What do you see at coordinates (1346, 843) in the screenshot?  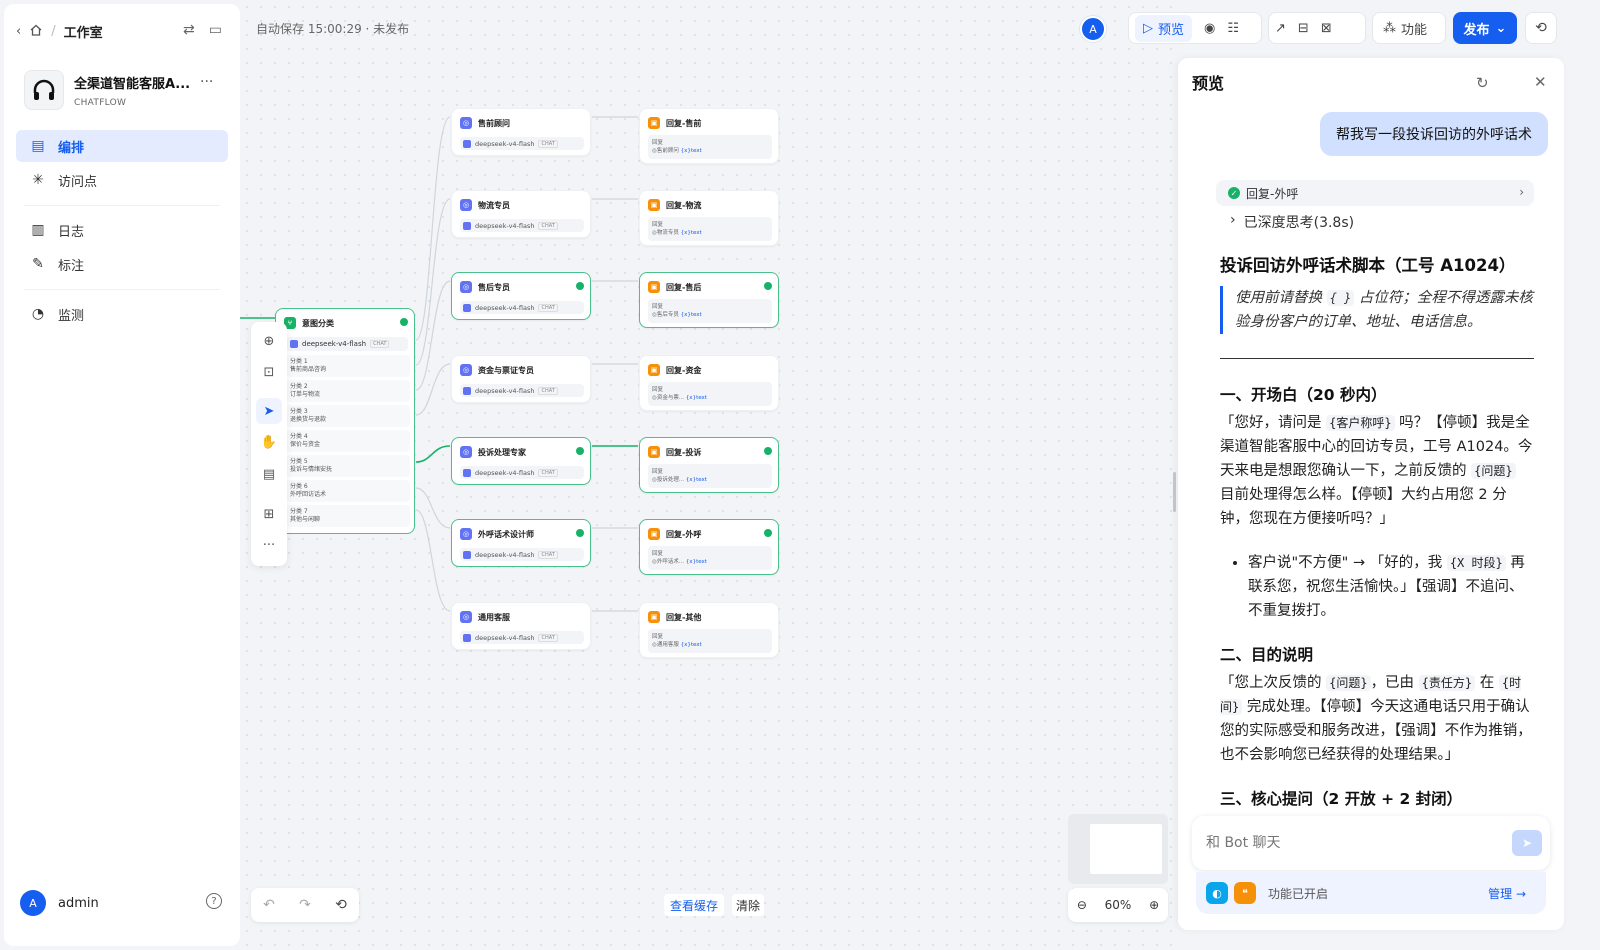 I see `chat-input` at bounding box center [1346, 843].